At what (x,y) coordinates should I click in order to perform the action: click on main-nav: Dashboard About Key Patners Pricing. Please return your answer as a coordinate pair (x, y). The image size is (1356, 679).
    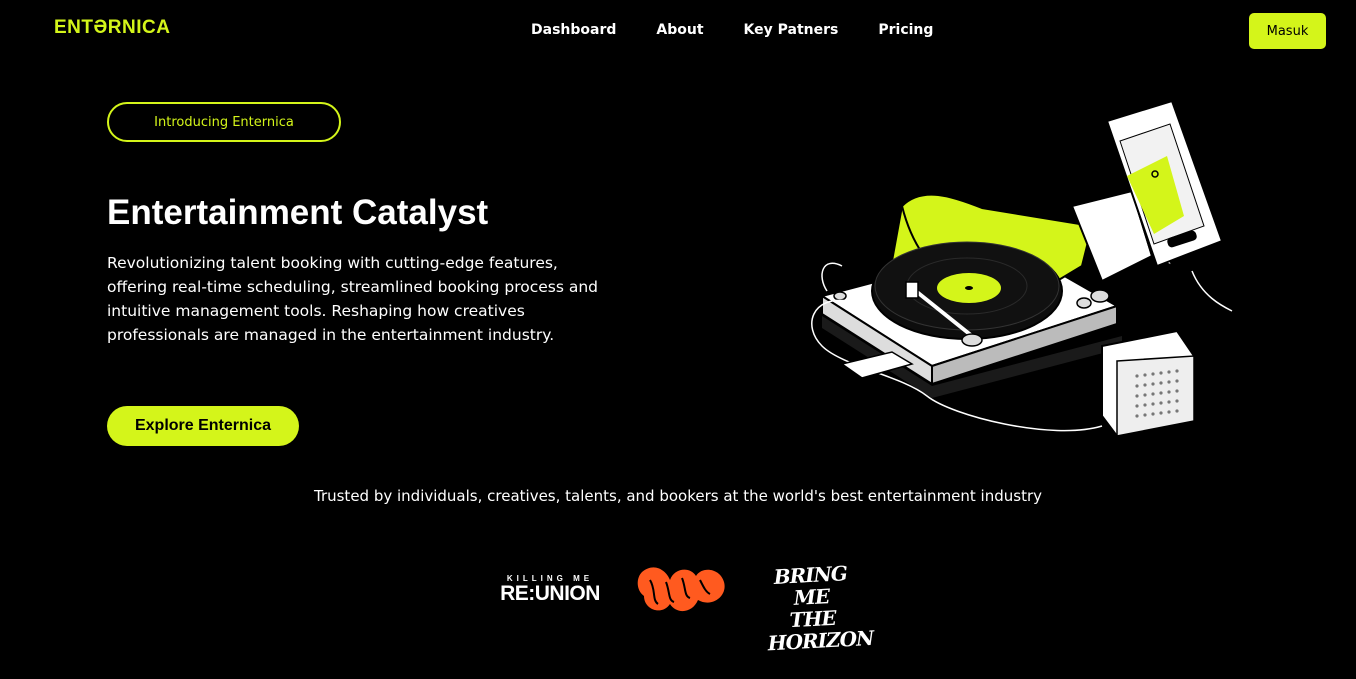
    Looking at the image, I should click on (732, 30).